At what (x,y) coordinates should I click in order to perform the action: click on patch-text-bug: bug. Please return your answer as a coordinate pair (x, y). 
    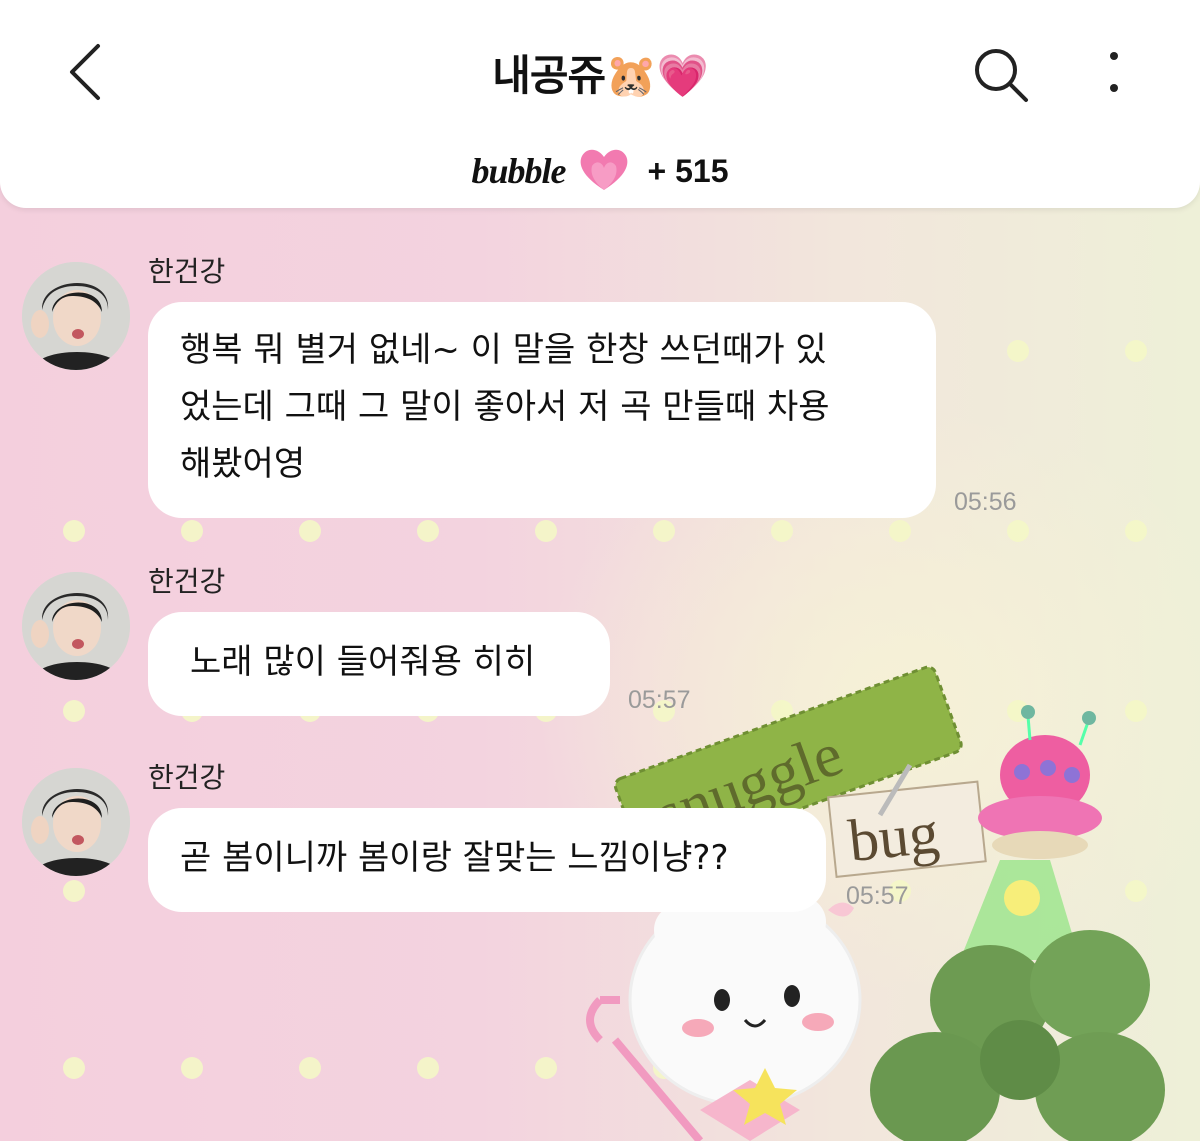
    Looking at the image, I should click on (893, 836).